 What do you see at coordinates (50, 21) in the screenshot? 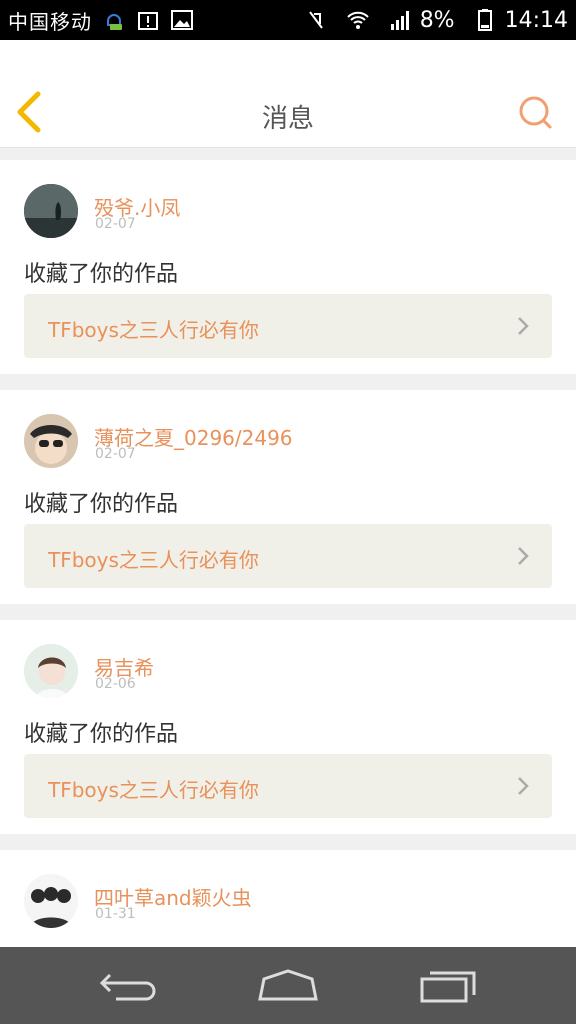
I see `carrier-name: 中国移动` at bounding box center [50, 21].